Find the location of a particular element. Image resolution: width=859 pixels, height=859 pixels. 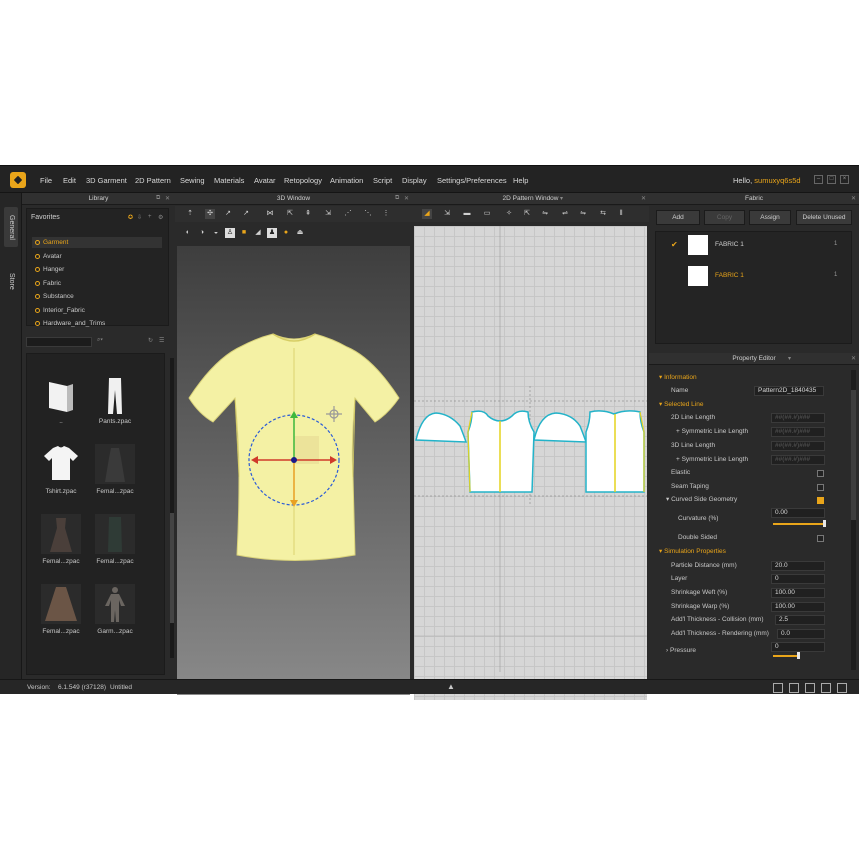

expand-panel-icon: ▲ is located at coordinates (451, 686).